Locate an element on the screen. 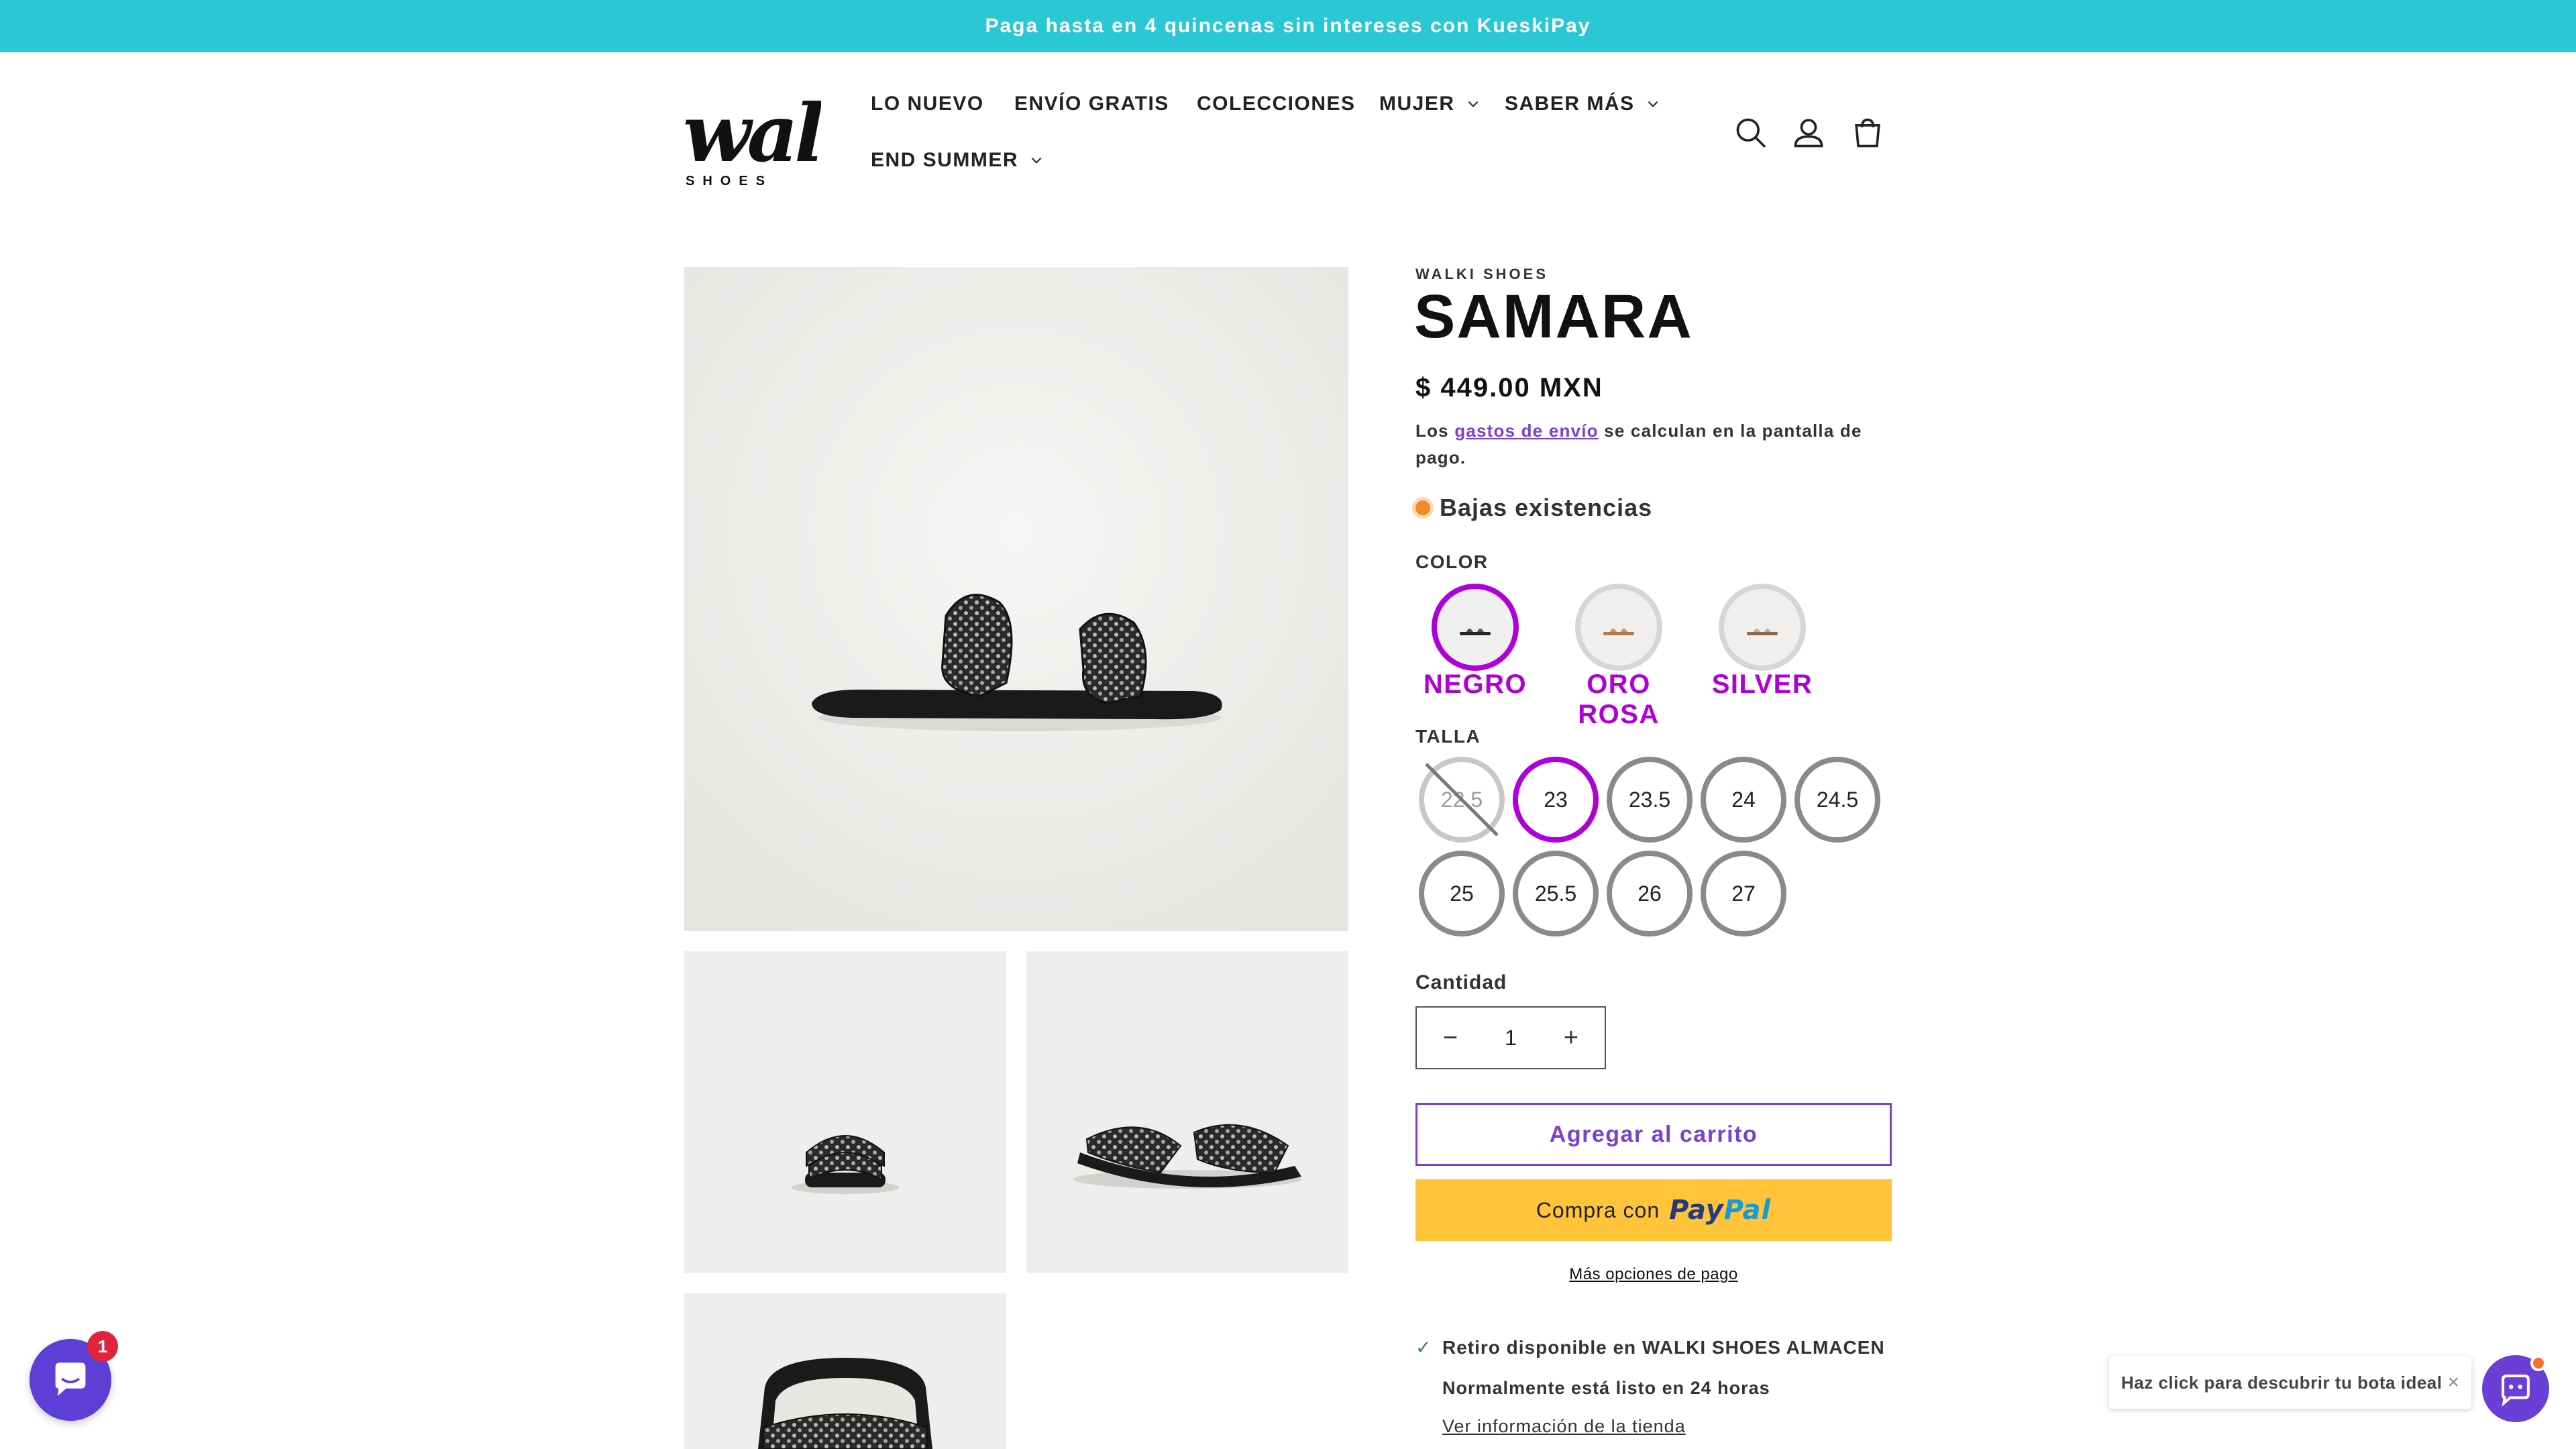 Image resolution: width=2576 pixels, height=1449 pixels. size-value: 24 is located at coordinates (1743, 799).